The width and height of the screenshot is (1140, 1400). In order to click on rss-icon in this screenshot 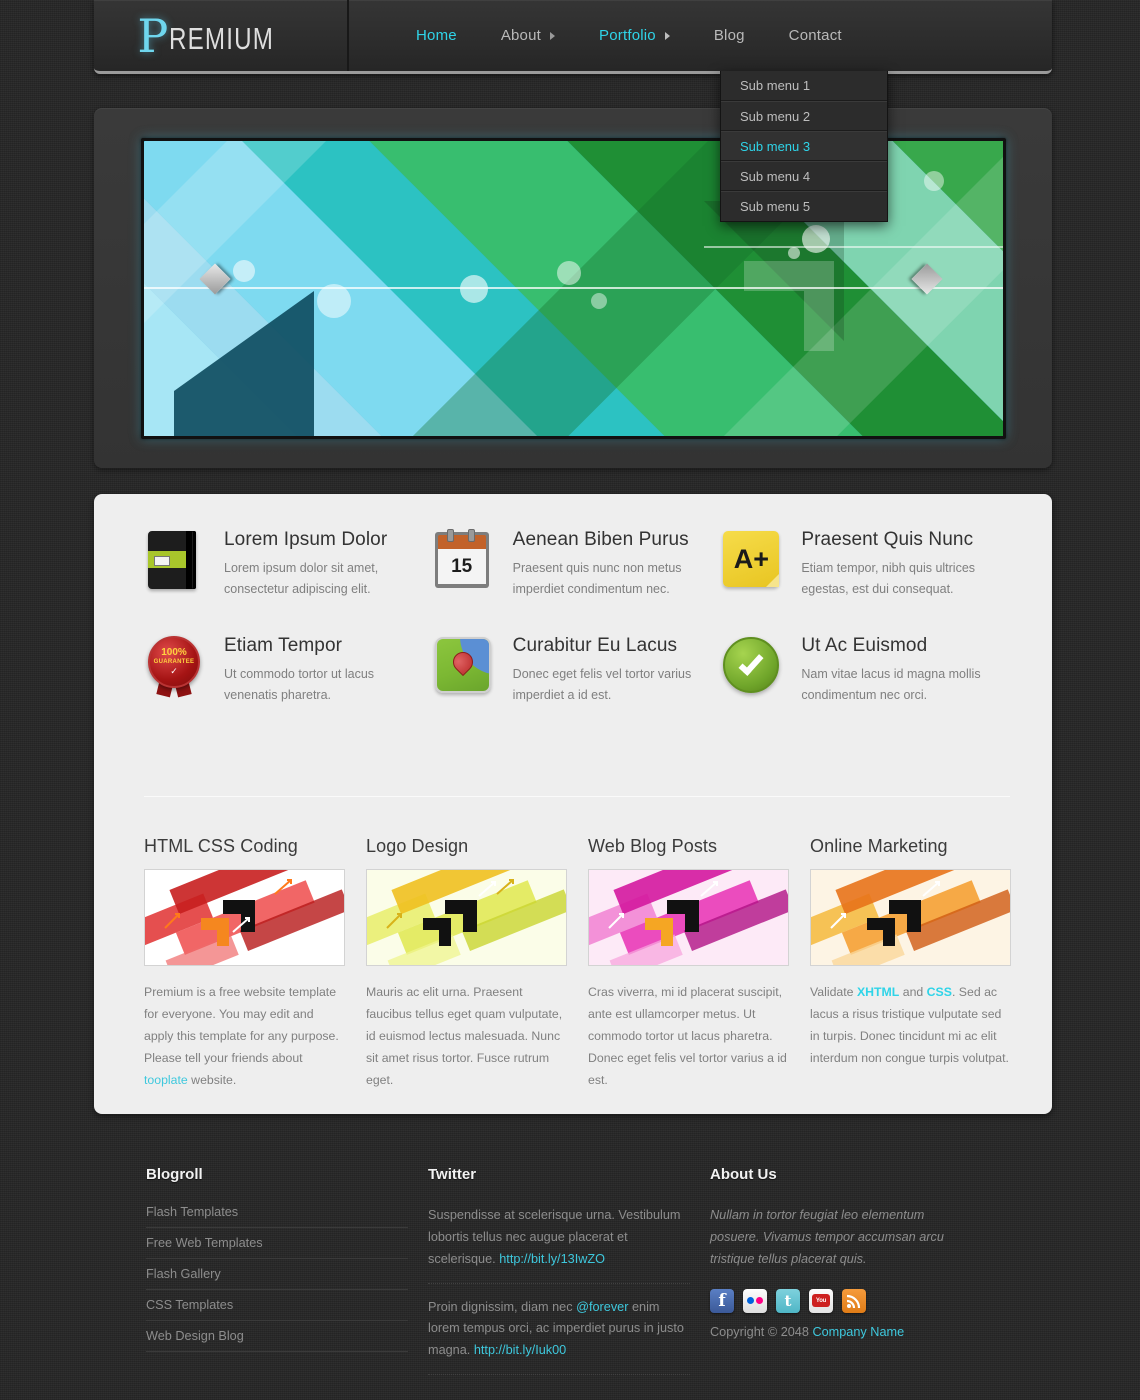, I will do `click(854, 1300)`.